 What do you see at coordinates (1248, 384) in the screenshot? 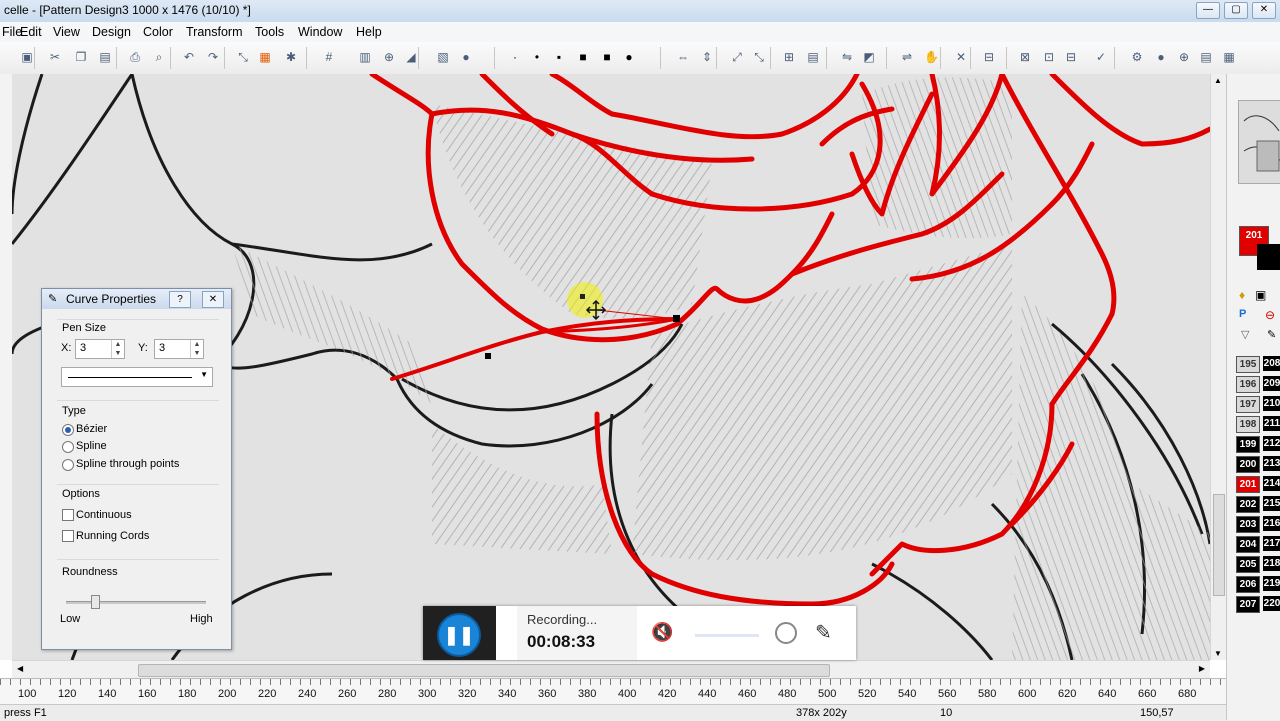
I see `color-swatch: 196` at bounding box center [1248, 384].